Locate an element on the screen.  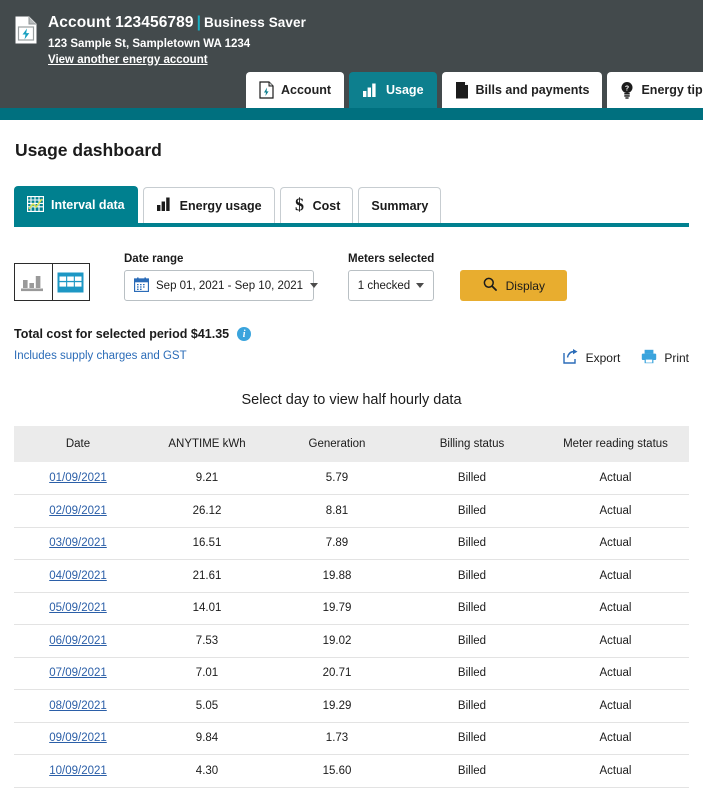
cell-anytime-kwh: 16.51 is located at coordinates (207, 543).